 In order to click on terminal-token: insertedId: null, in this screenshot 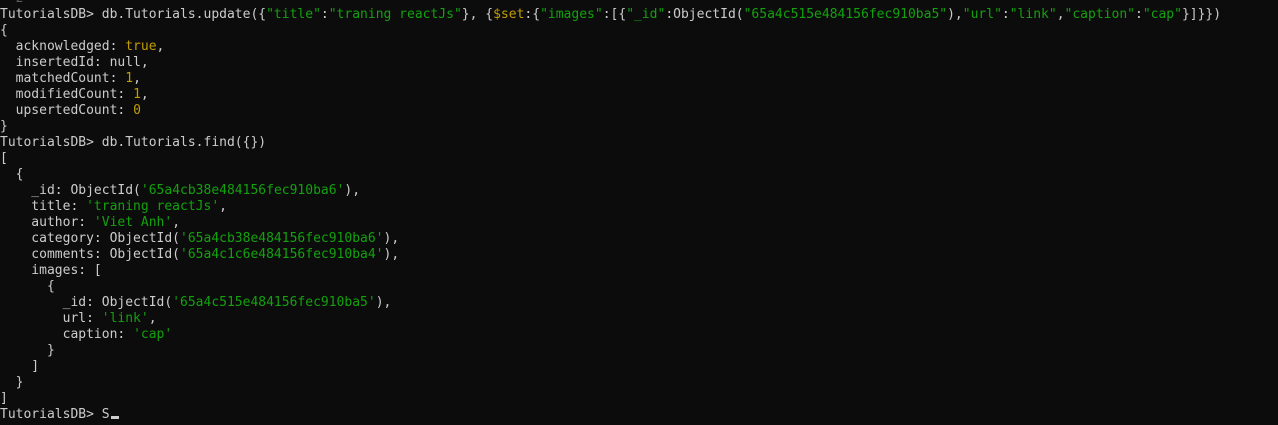, I will do `click(74, 62)`.